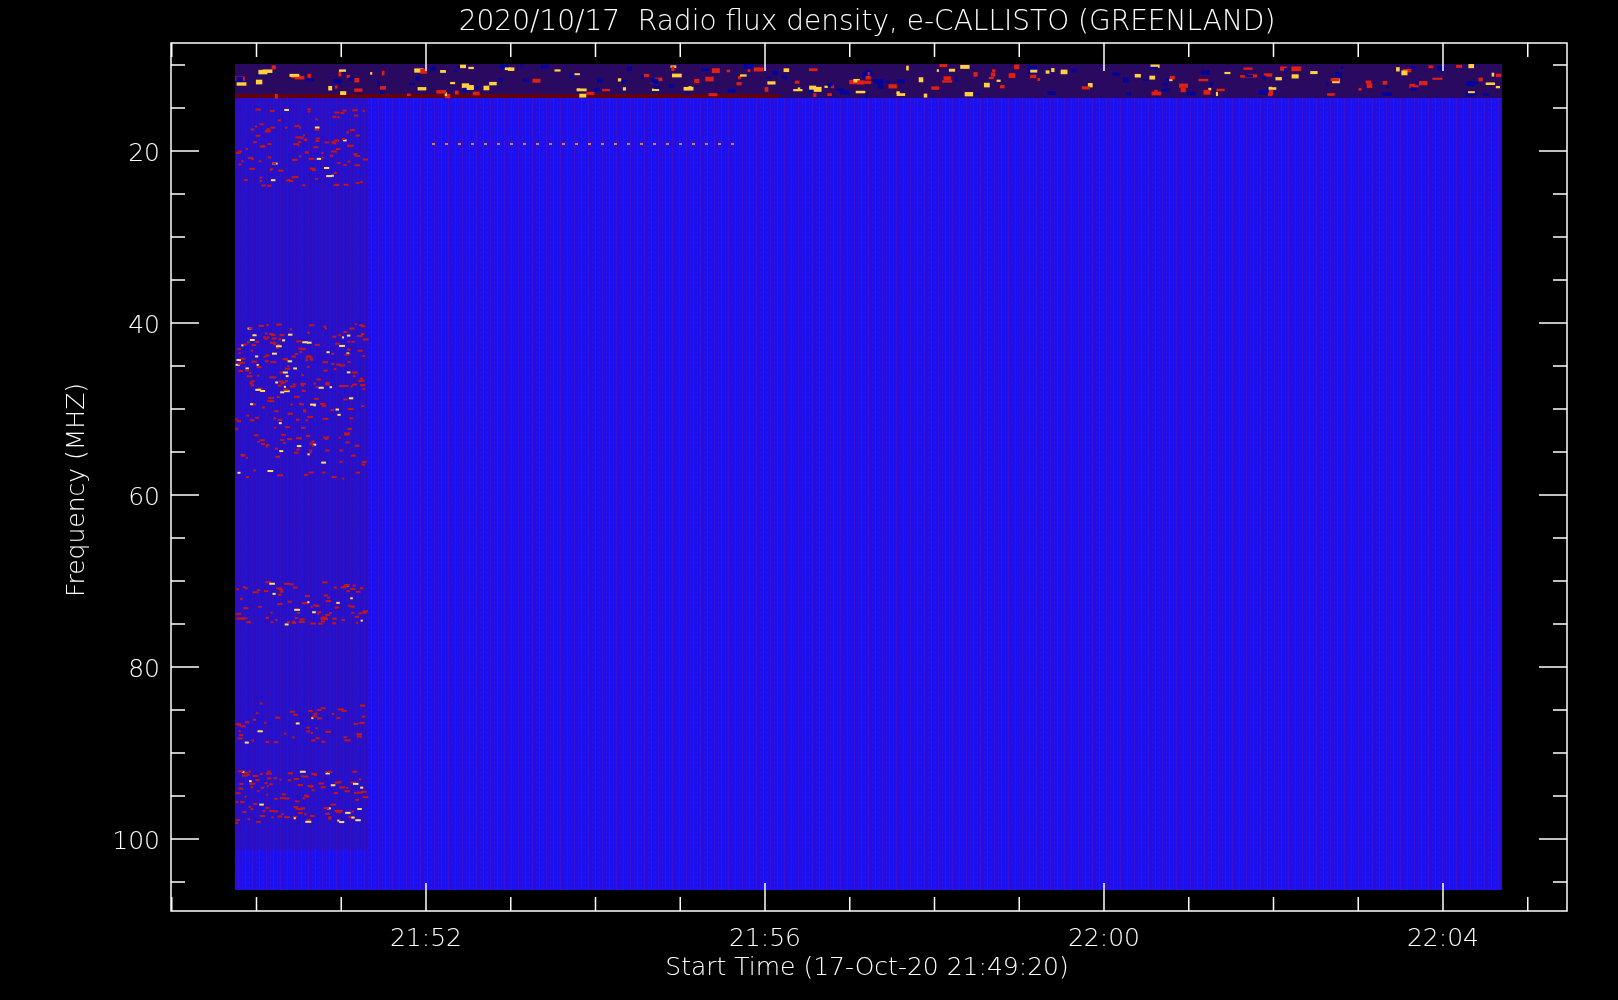 This screenshot has width=1618, height=1000. I want to click on y-tick-label: 60, so click(144, 496).